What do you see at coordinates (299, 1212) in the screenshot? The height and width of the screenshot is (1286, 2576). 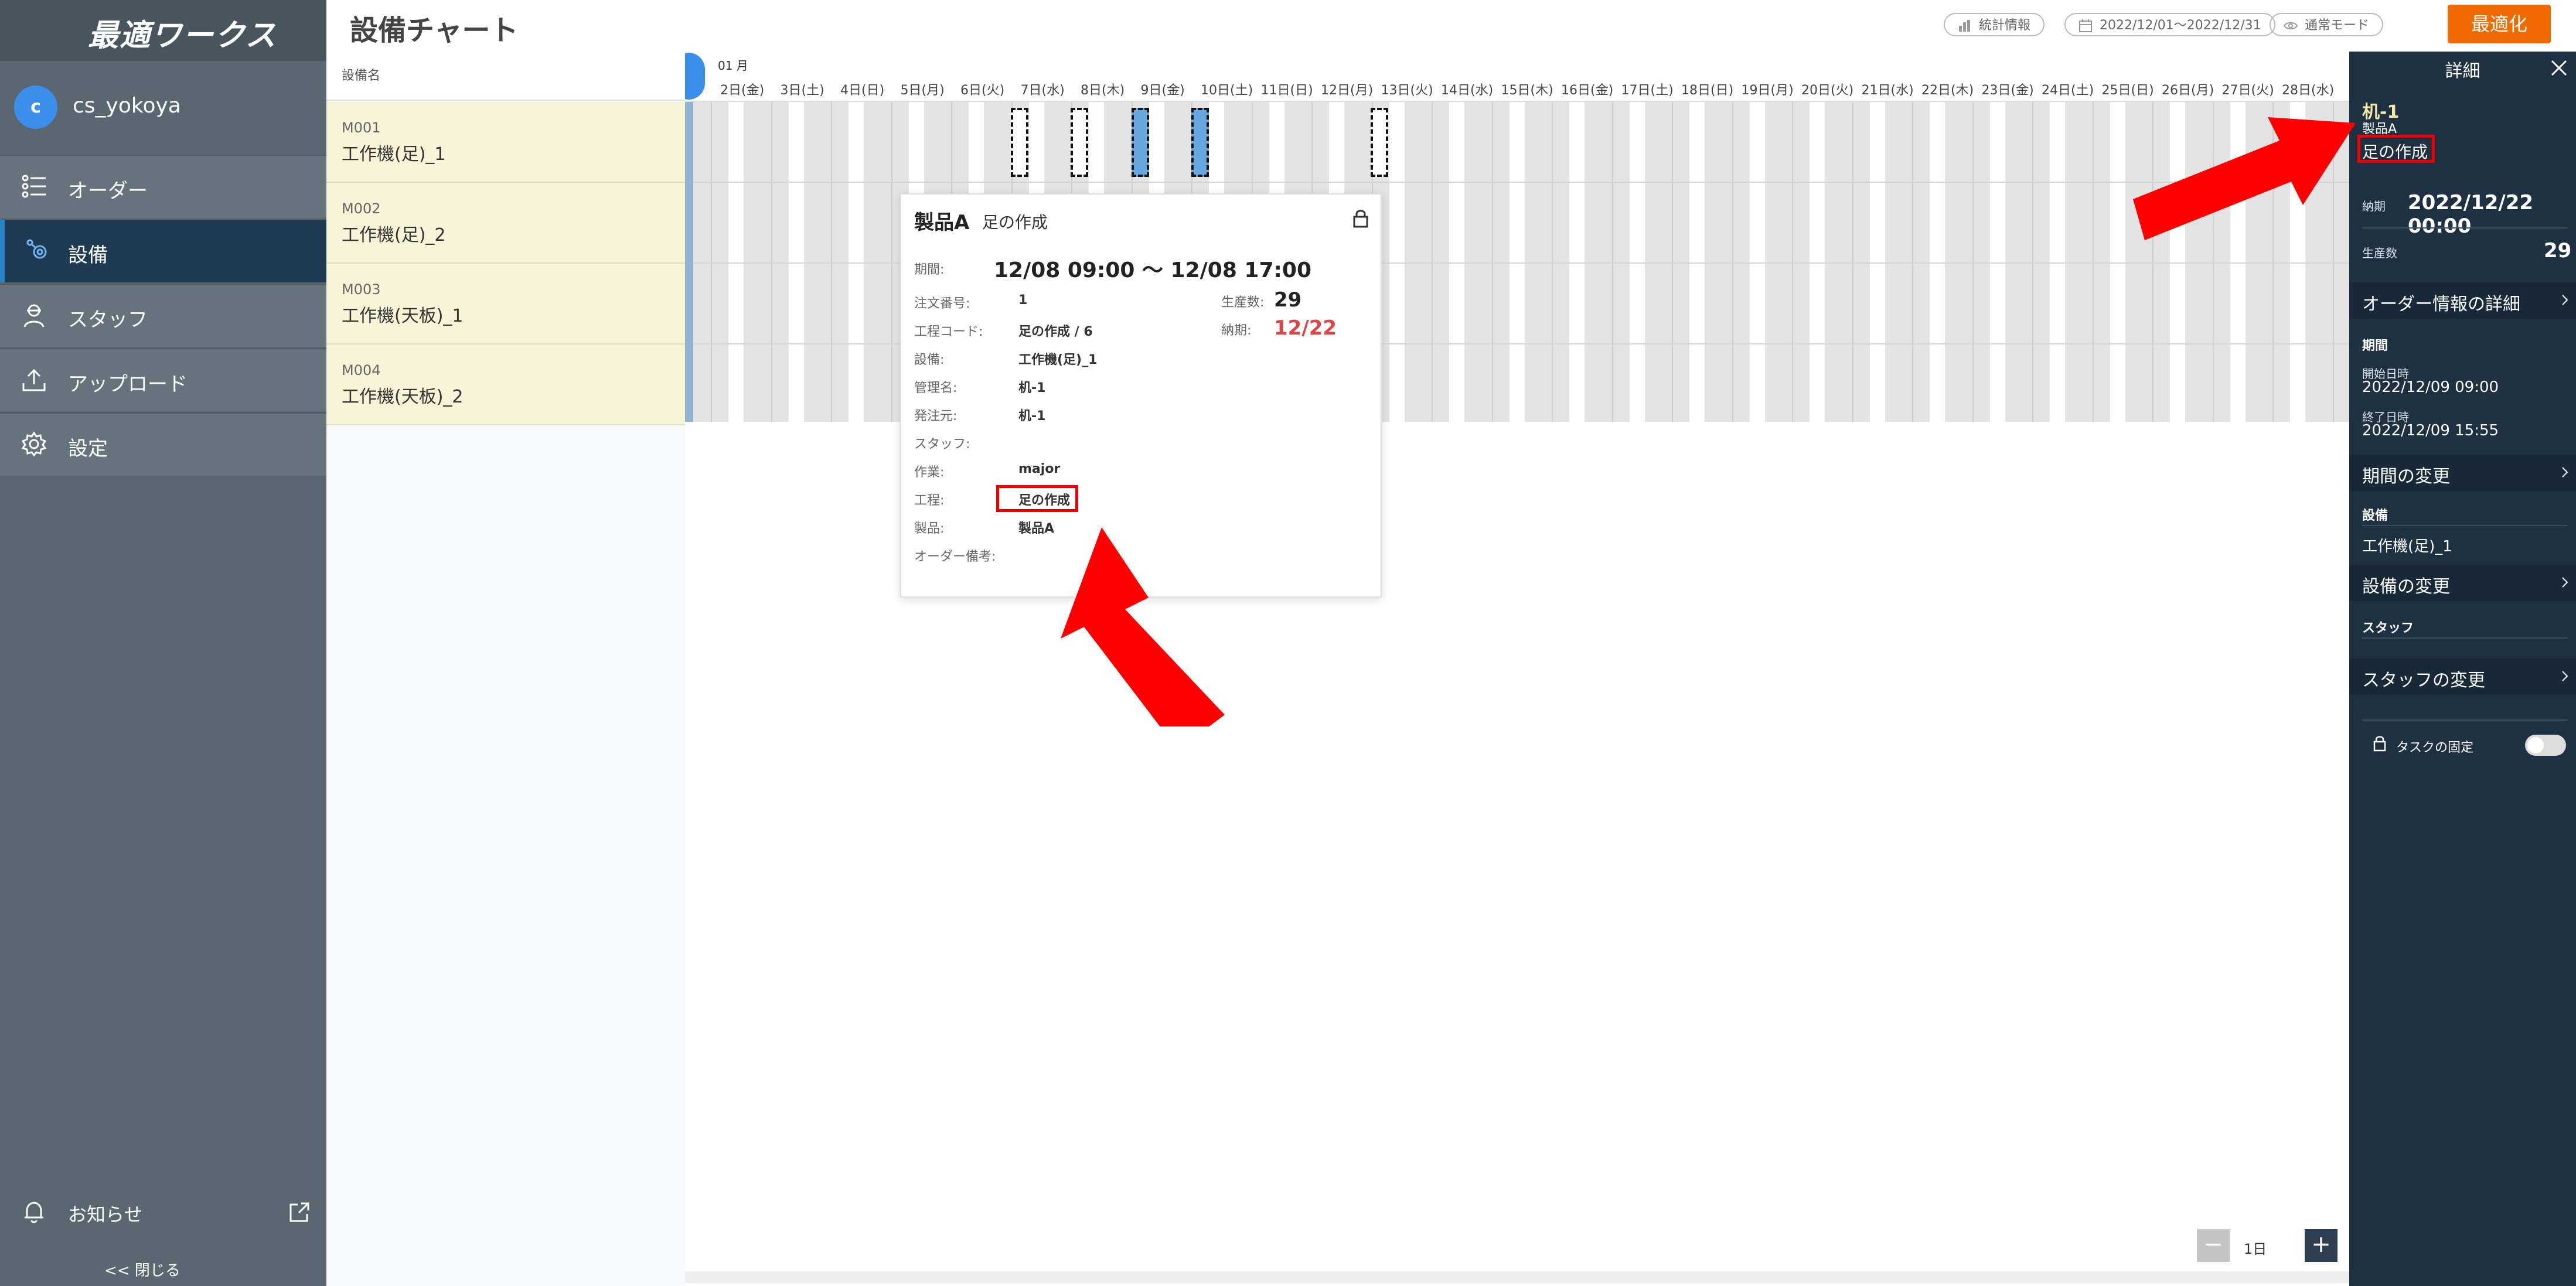 I see `external-link-icon` at bounding box center [299, 1212].